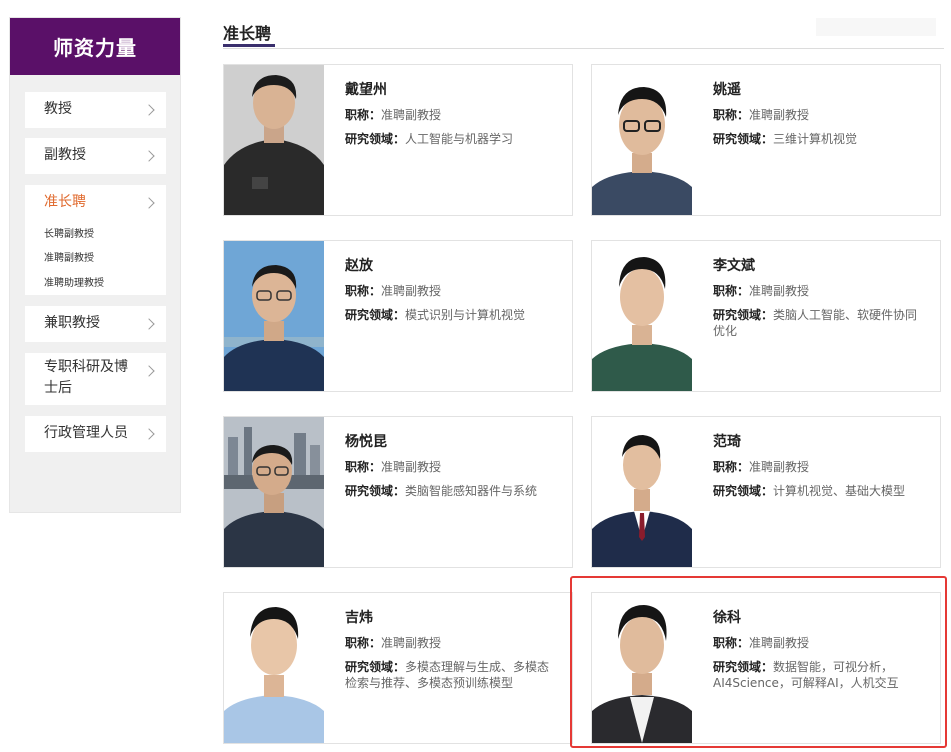  I want to click on faculty-field-row: 研究领域：计算机视觉、基础大模型, so click(818, 491).